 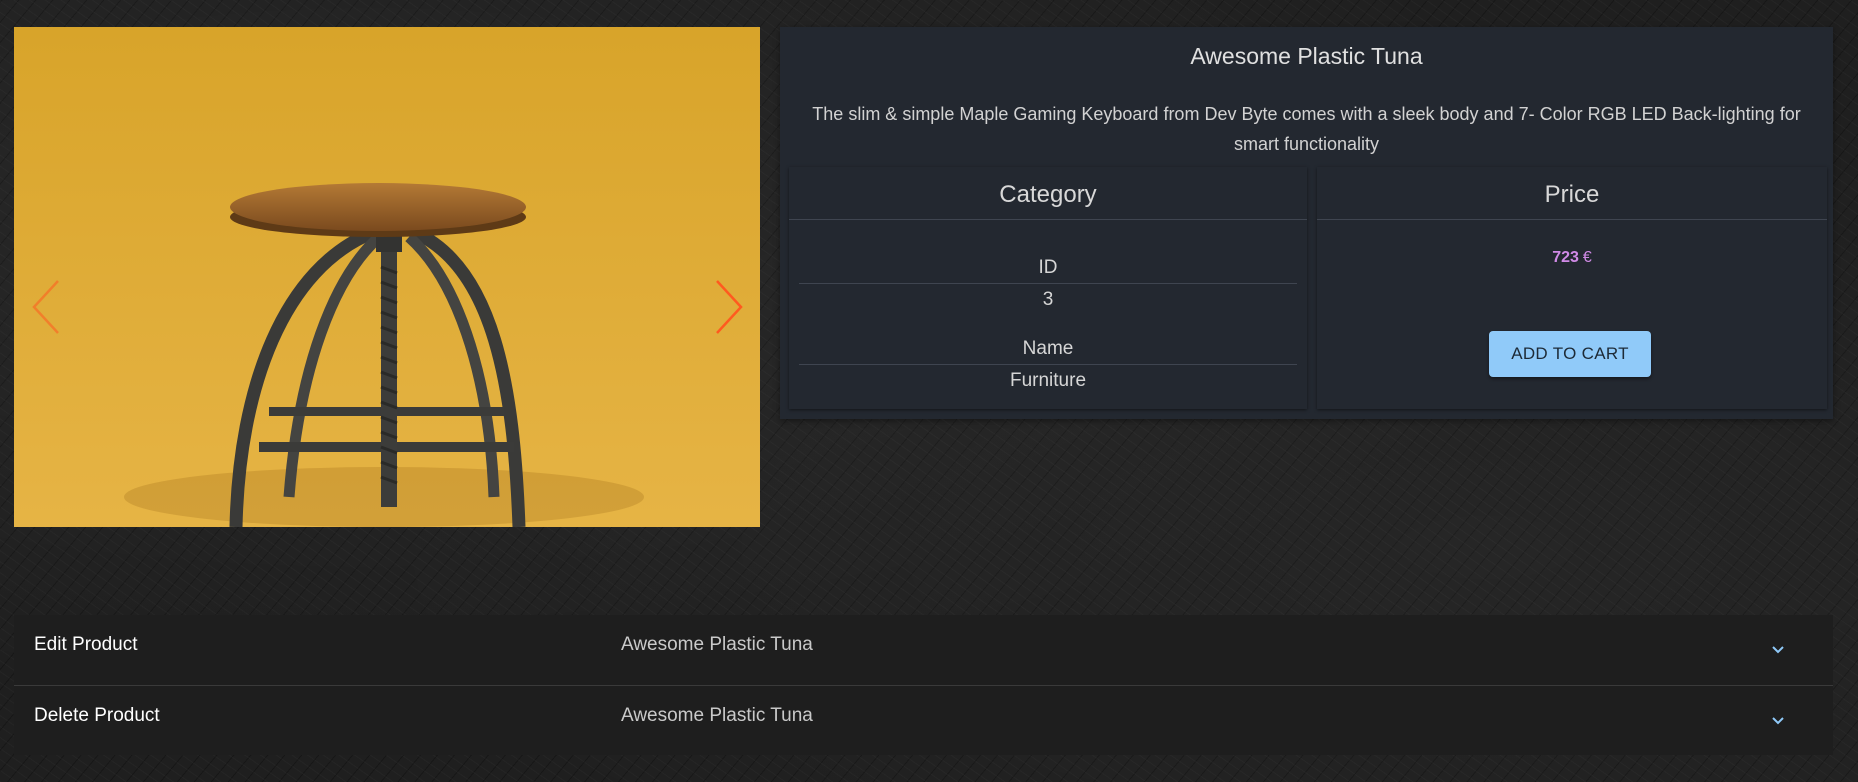 I want to click on price-value: 723 €, so click(x=1572, y=258).